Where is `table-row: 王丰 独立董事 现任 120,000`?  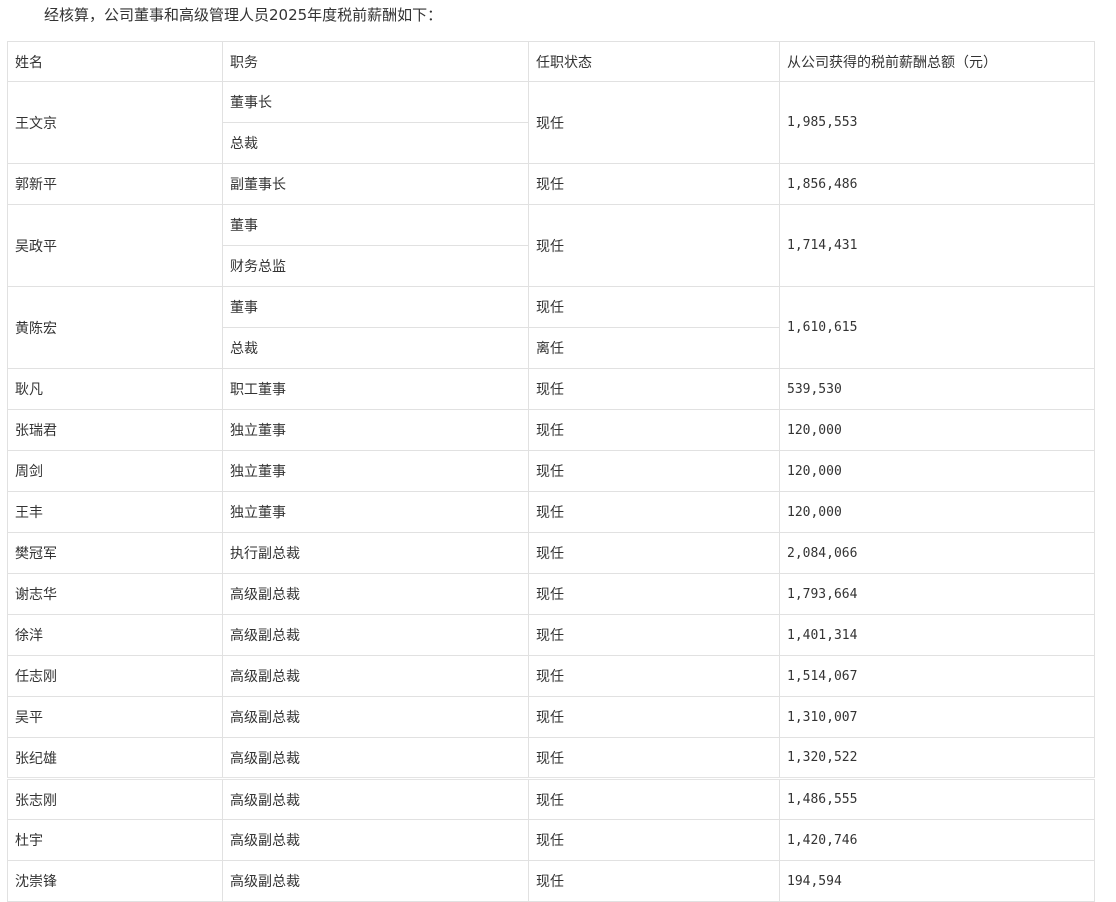 table-row: 王丰 独立董事 现任 120,000 is located at coordinates (551, 512).